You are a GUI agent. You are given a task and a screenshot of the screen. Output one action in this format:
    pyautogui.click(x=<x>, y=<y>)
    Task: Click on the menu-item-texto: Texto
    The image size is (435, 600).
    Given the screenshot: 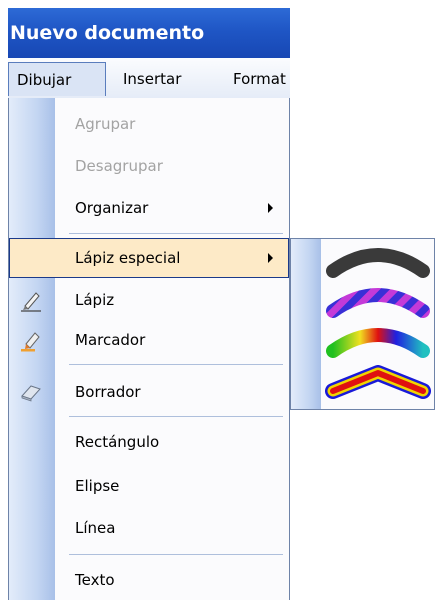 What is the action you would take?
    pyautogui.click(x=149, y=580)
    